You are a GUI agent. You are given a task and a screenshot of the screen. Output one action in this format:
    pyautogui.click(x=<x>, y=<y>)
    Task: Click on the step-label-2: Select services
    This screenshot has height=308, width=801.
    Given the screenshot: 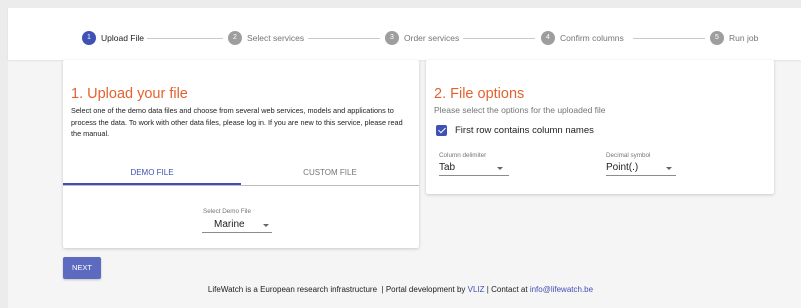 What is the action you would take?
    pyautogui.click(x=276, y=38)
    